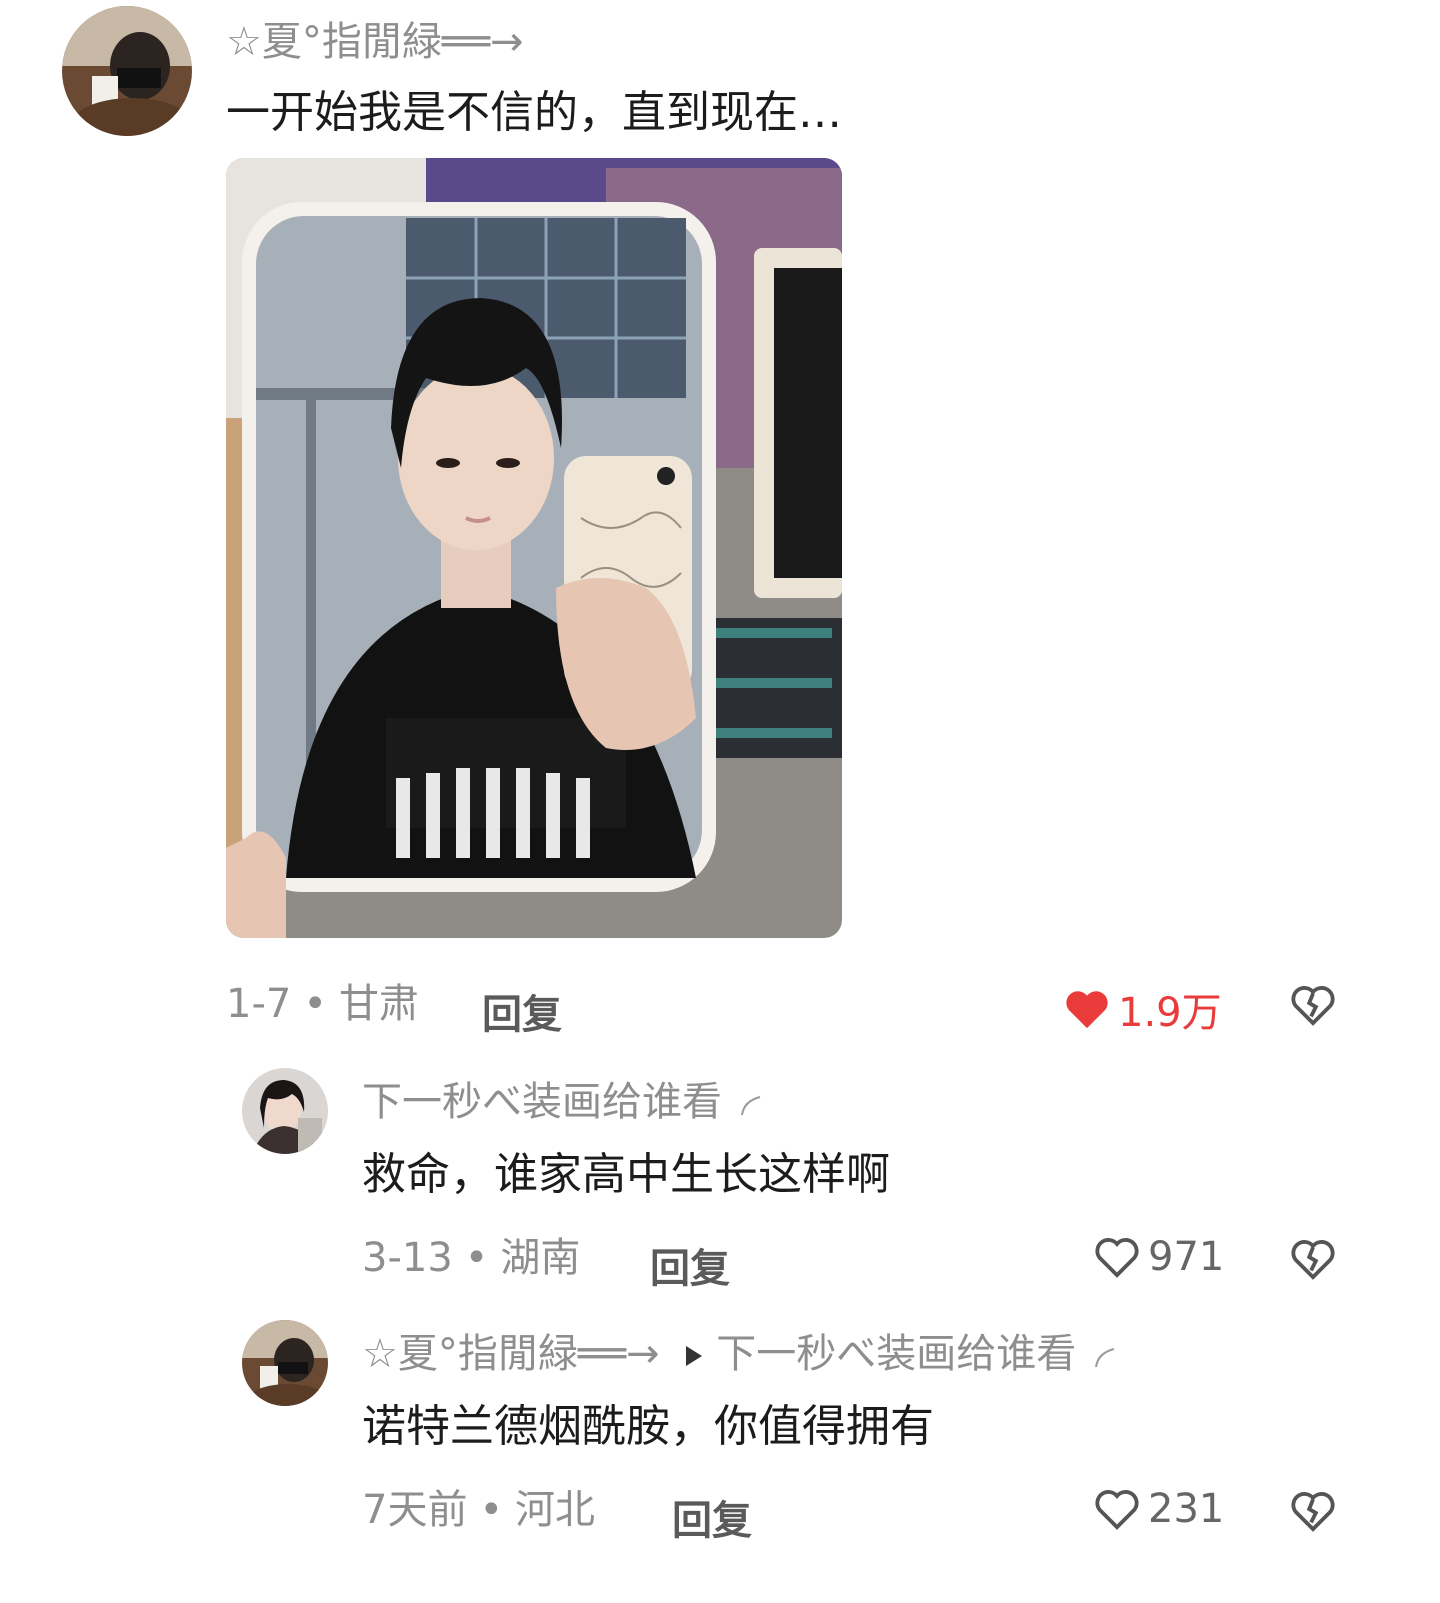 The height and width of the screenshot is (1603, 1440). Describe the element at coordinates (415, 1510) in the screenshot. I see `reply-date: 7天前` at that location.